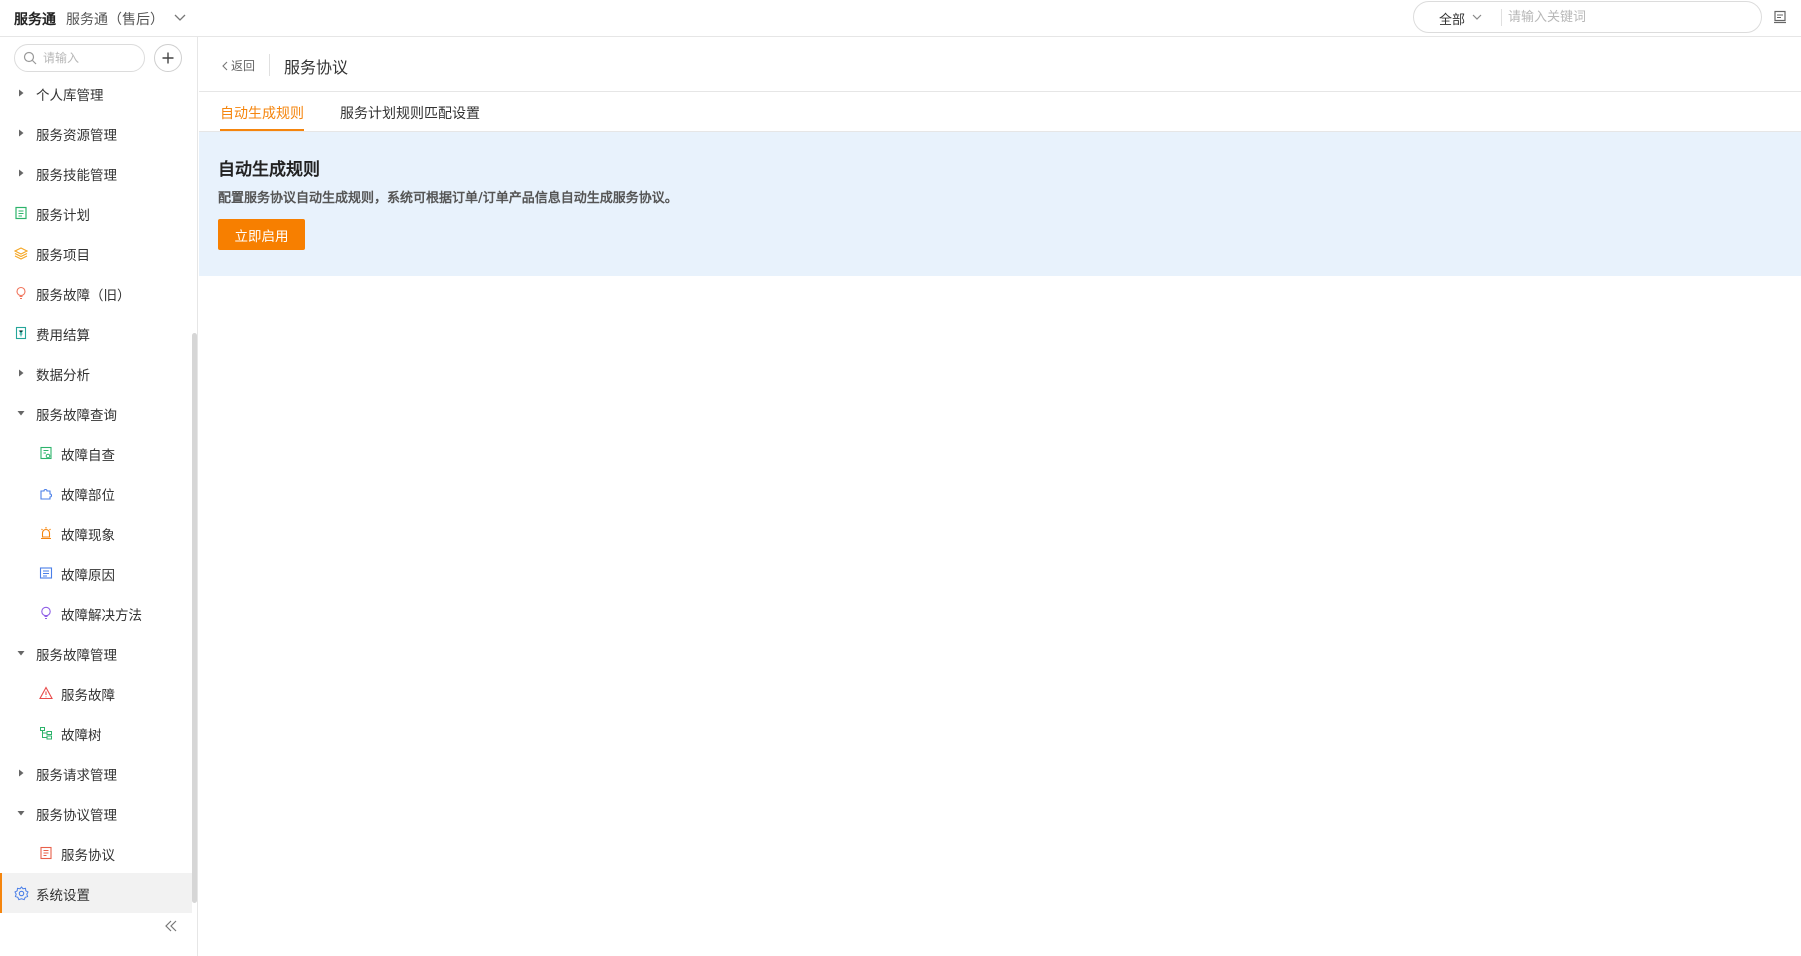  What do you see at coordinates (21, 293) in the screenshot?
I see `lightbulb-icon` at bounding box center [21, 293].